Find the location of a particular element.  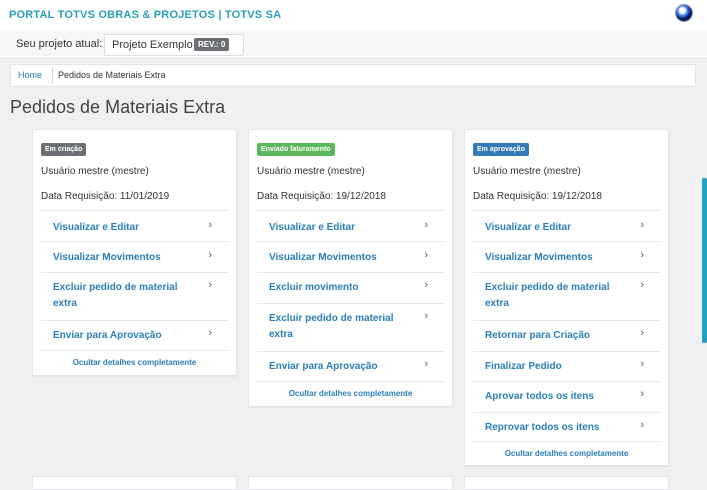

portal-title: PORTAL TOTVS OBRAS & PROJETOS | TOTVS SA is located at coordinates (145, 15).